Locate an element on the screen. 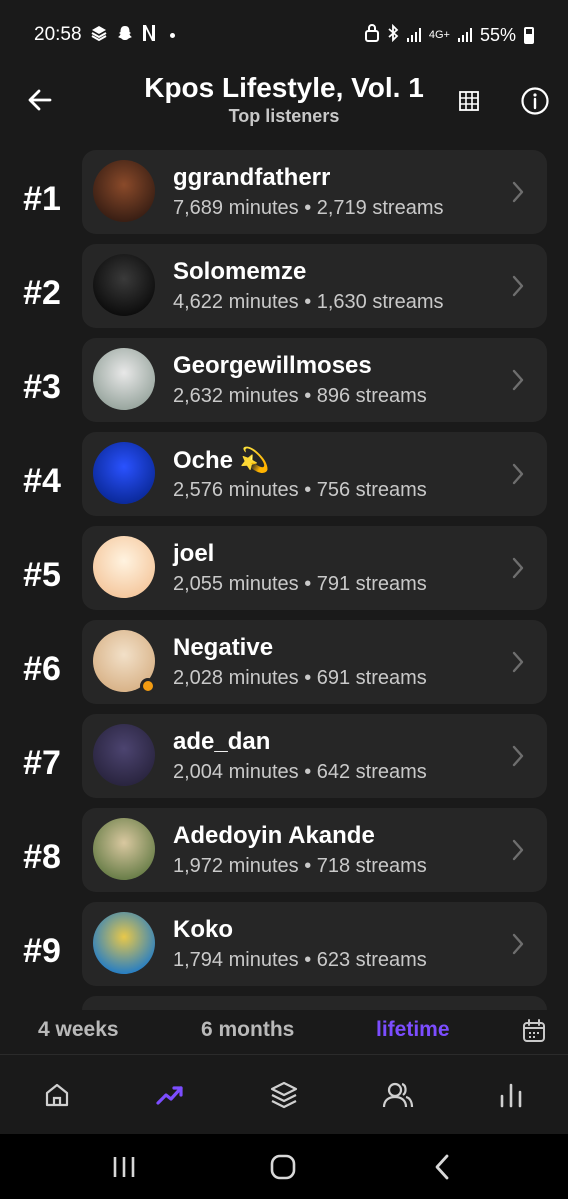  grid-view-button is located at coordinates (469, 101).